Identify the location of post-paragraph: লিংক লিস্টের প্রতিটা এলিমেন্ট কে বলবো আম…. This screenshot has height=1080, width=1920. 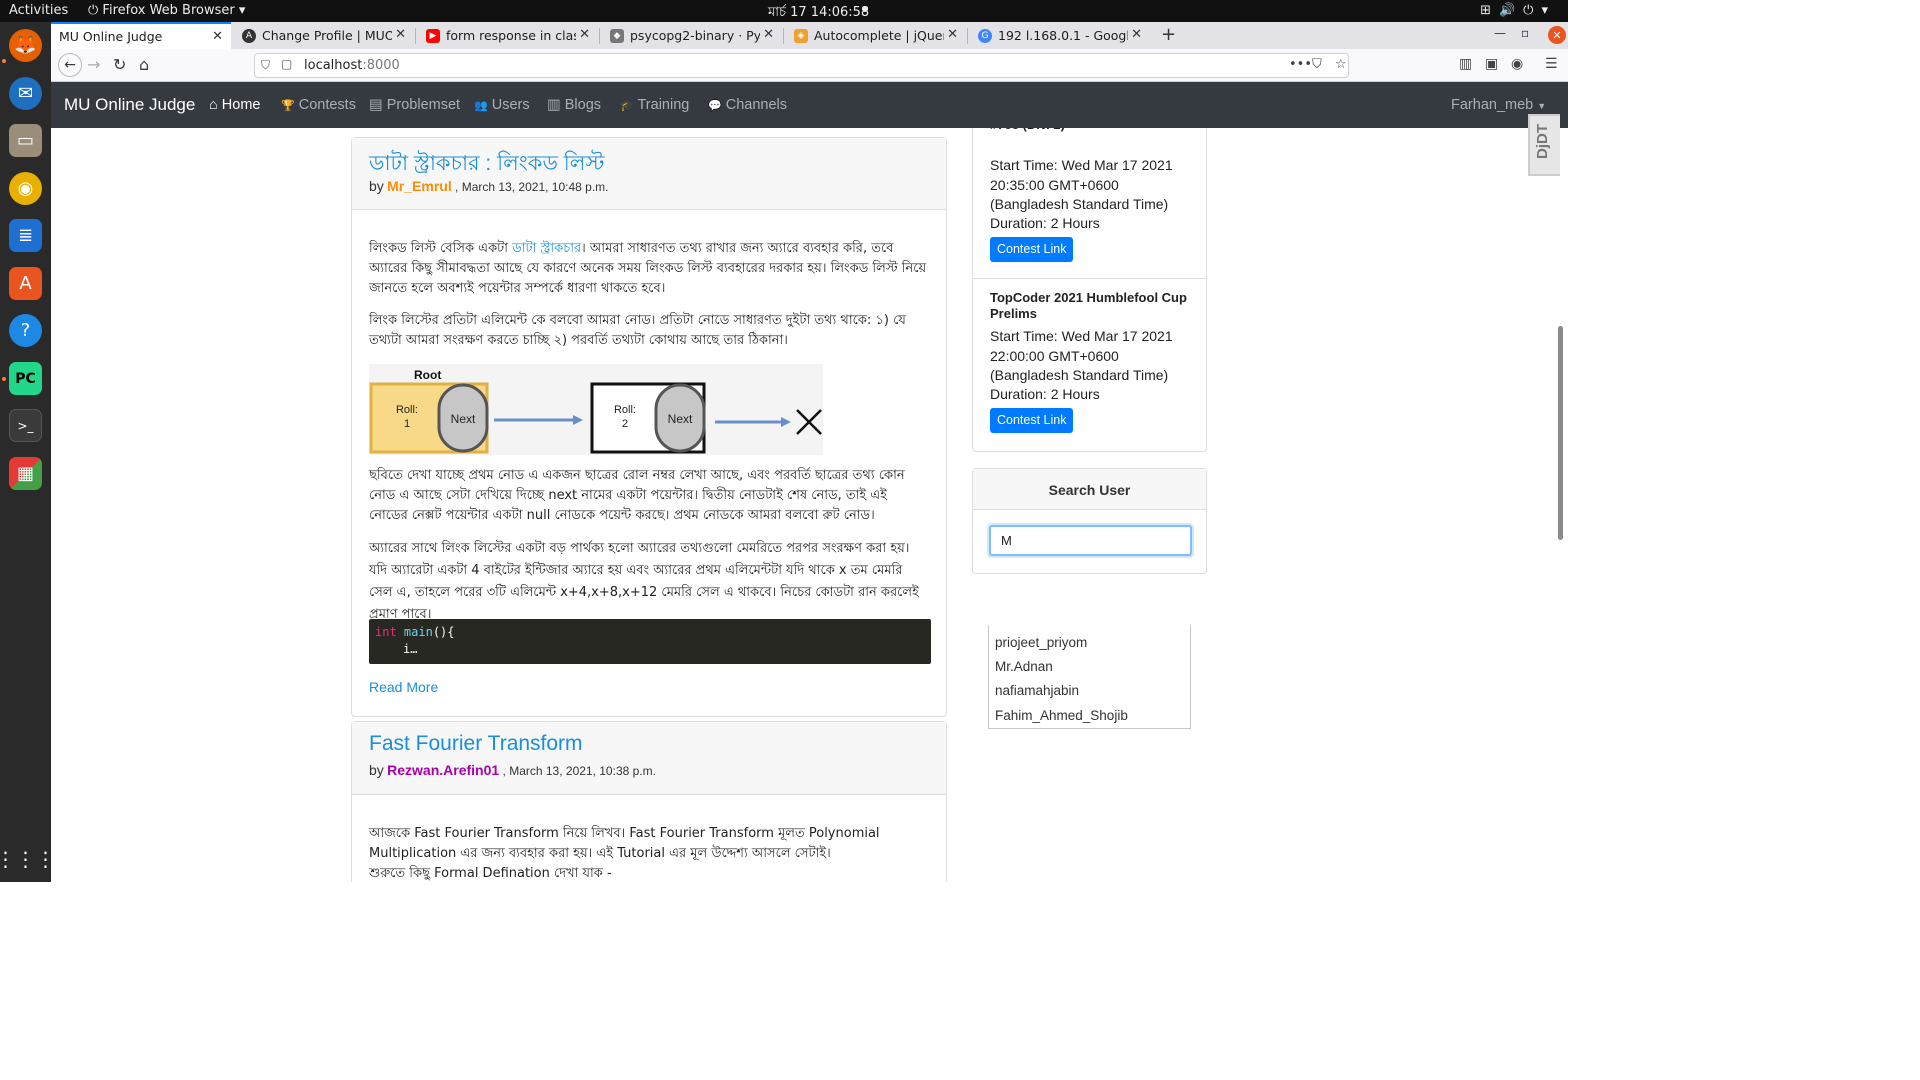
(637, 330).